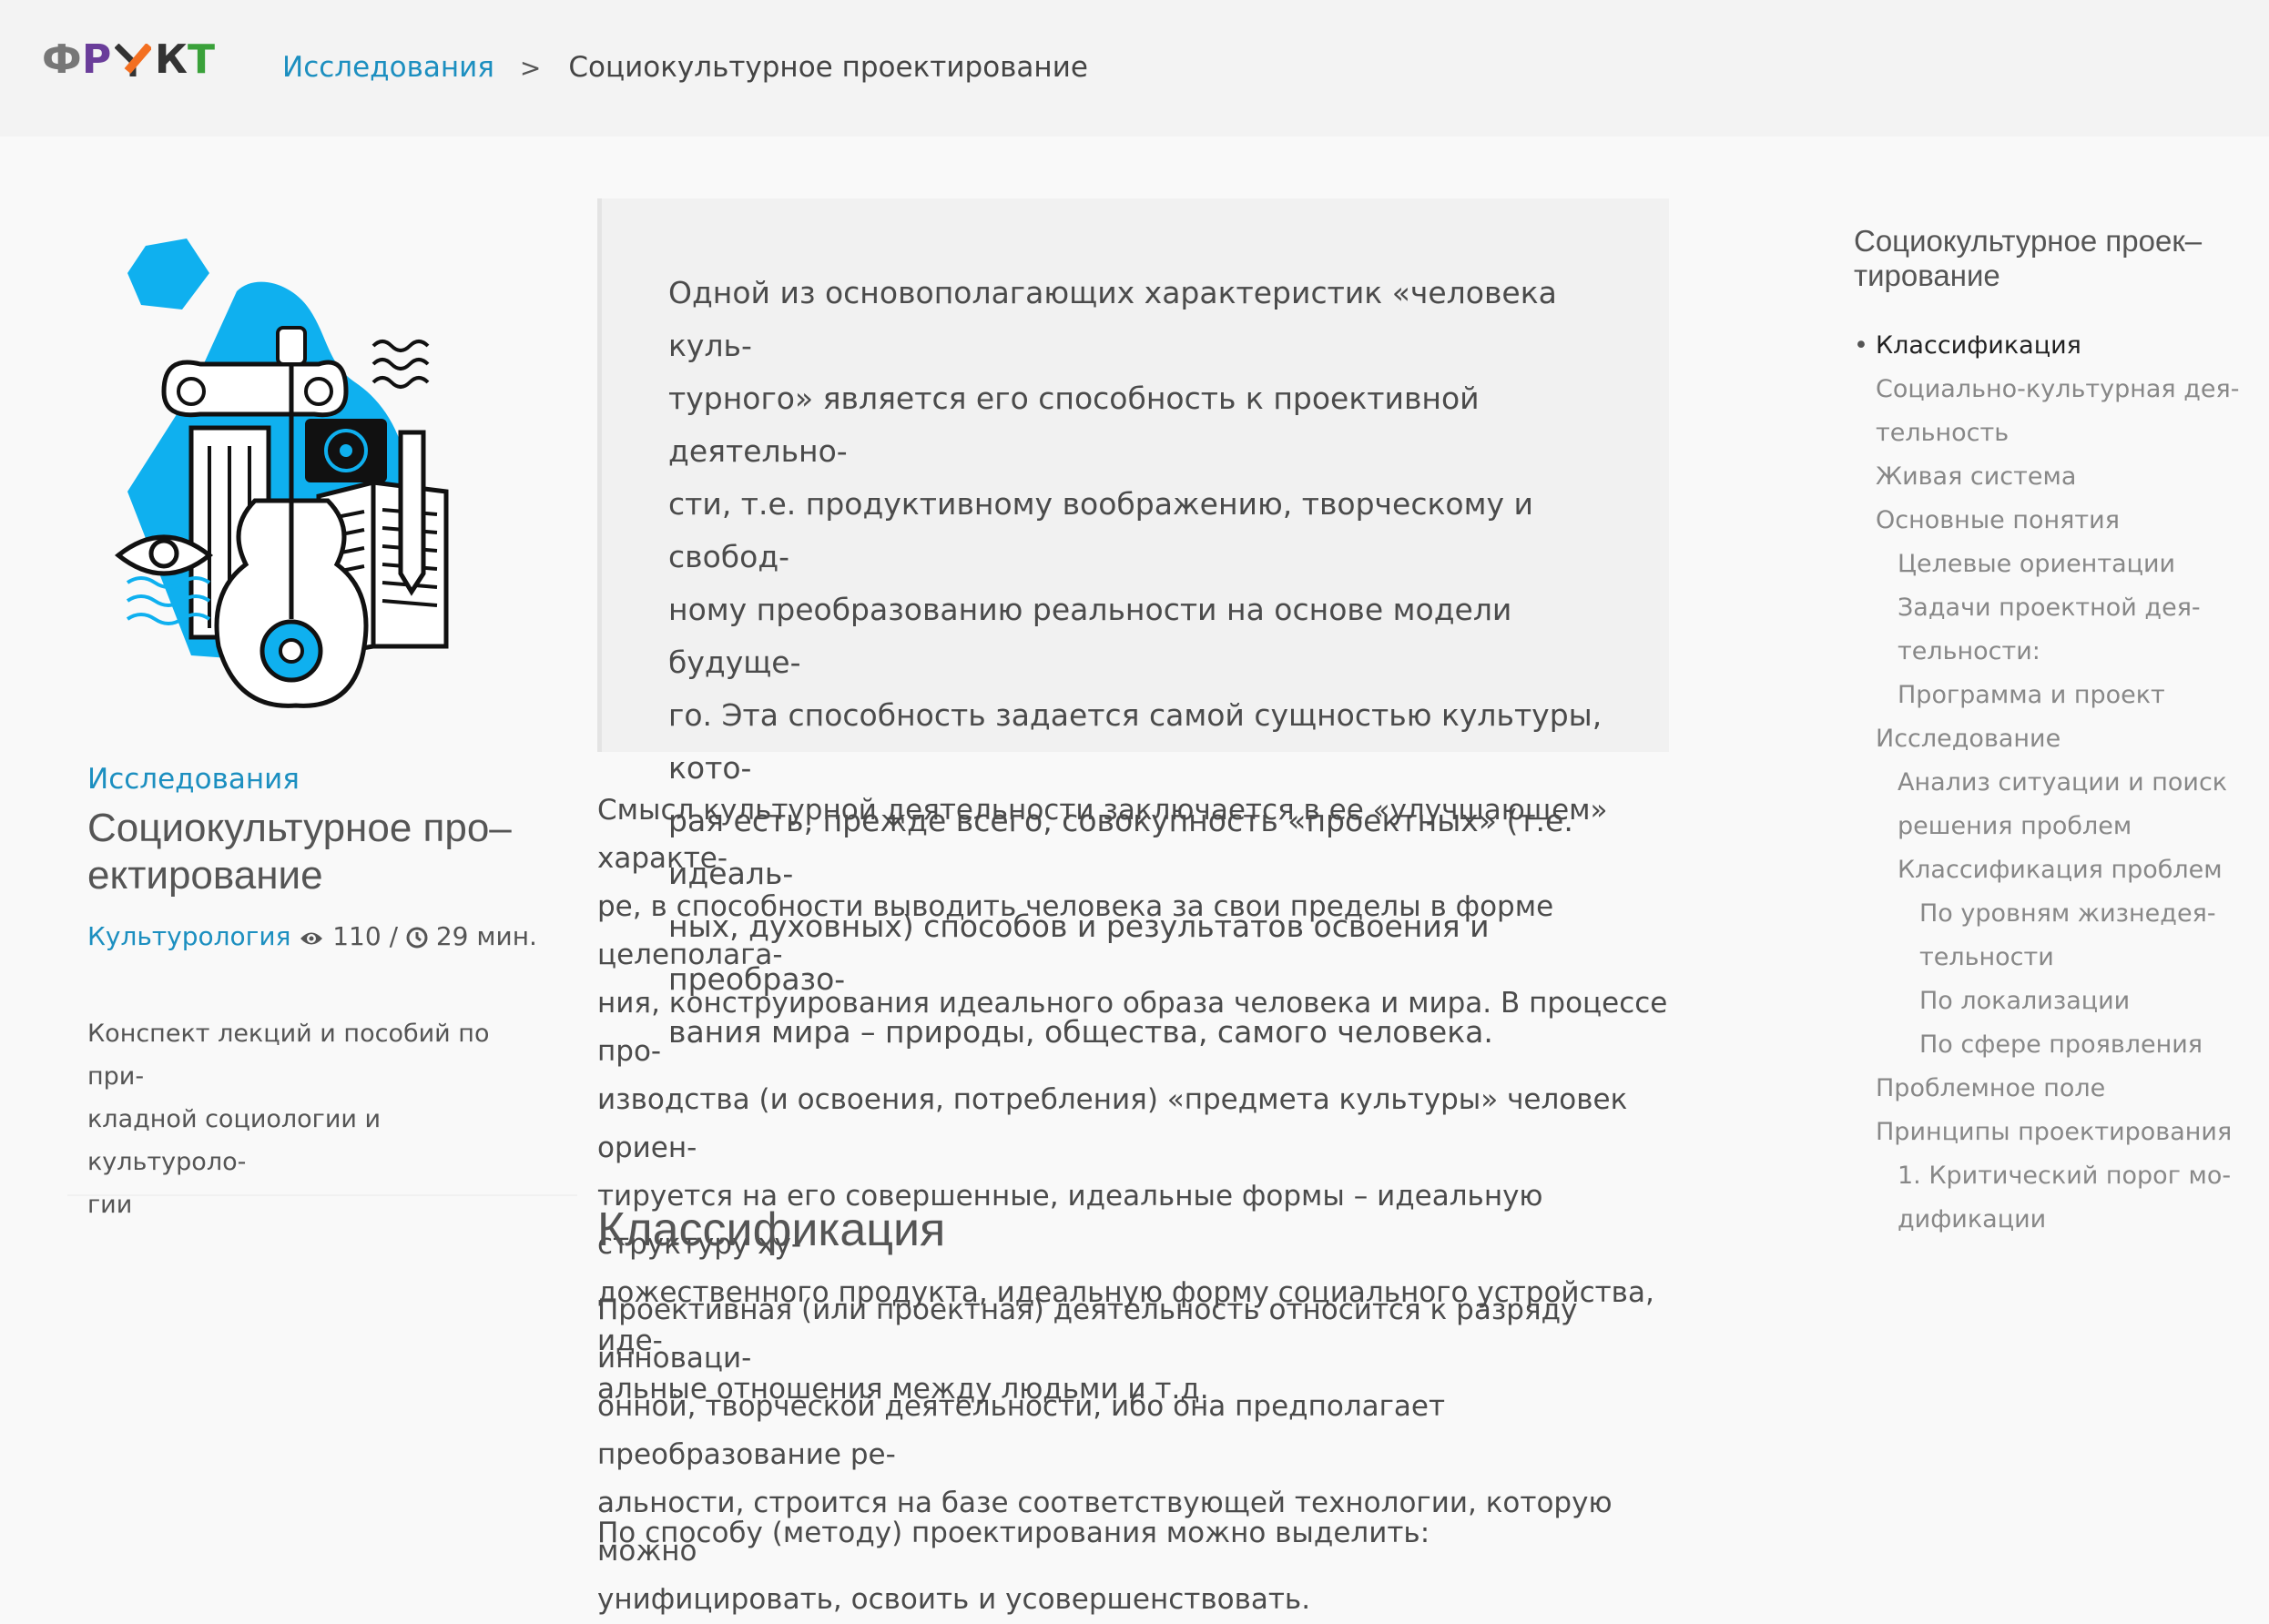 The height and width of the screenshot is (1624, 2269). I want to click on toc-item: 1. Критический порог мо-, so click(2054, 1176).